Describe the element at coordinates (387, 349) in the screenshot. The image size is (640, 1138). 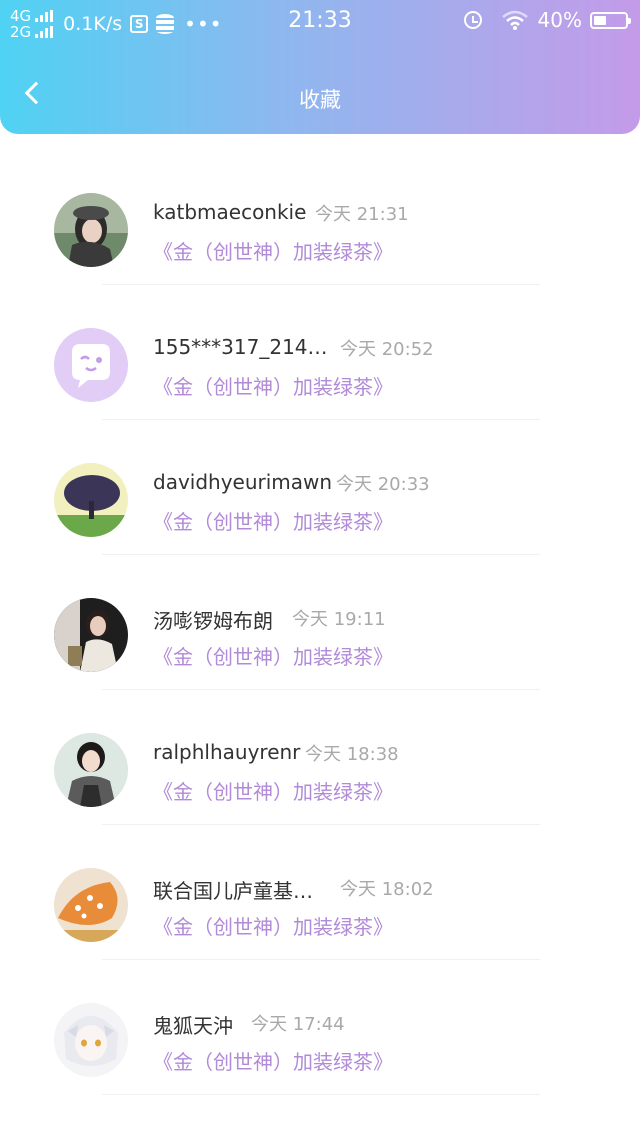
I see `favorite-time: 今天 20:52` at that location.